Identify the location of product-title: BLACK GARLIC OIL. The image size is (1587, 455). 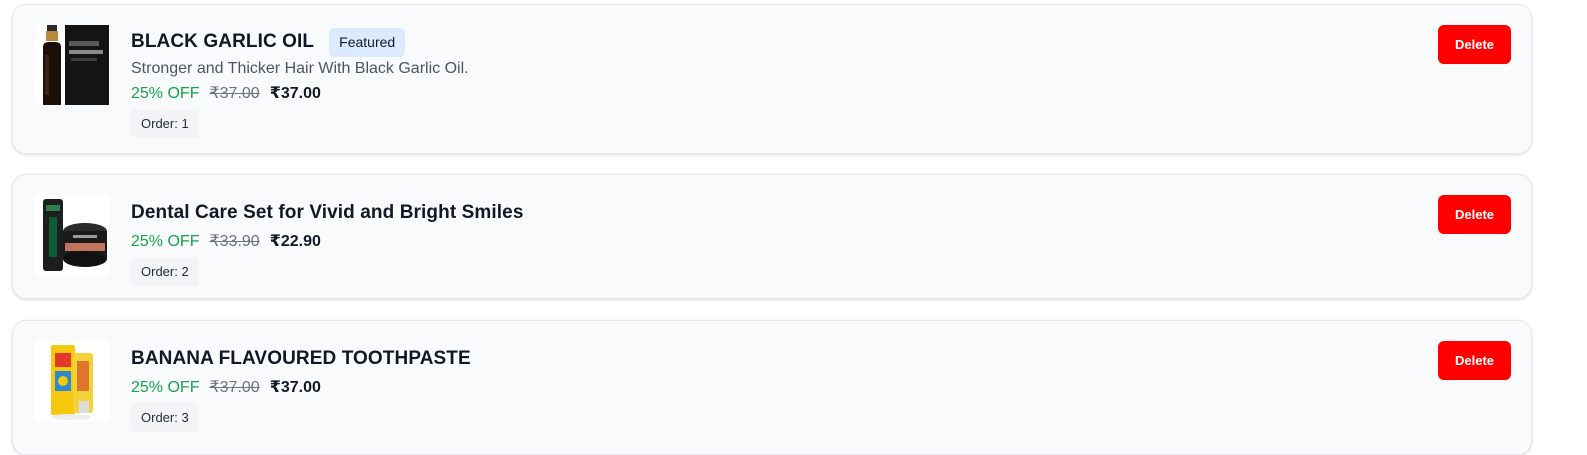
(223, 41).